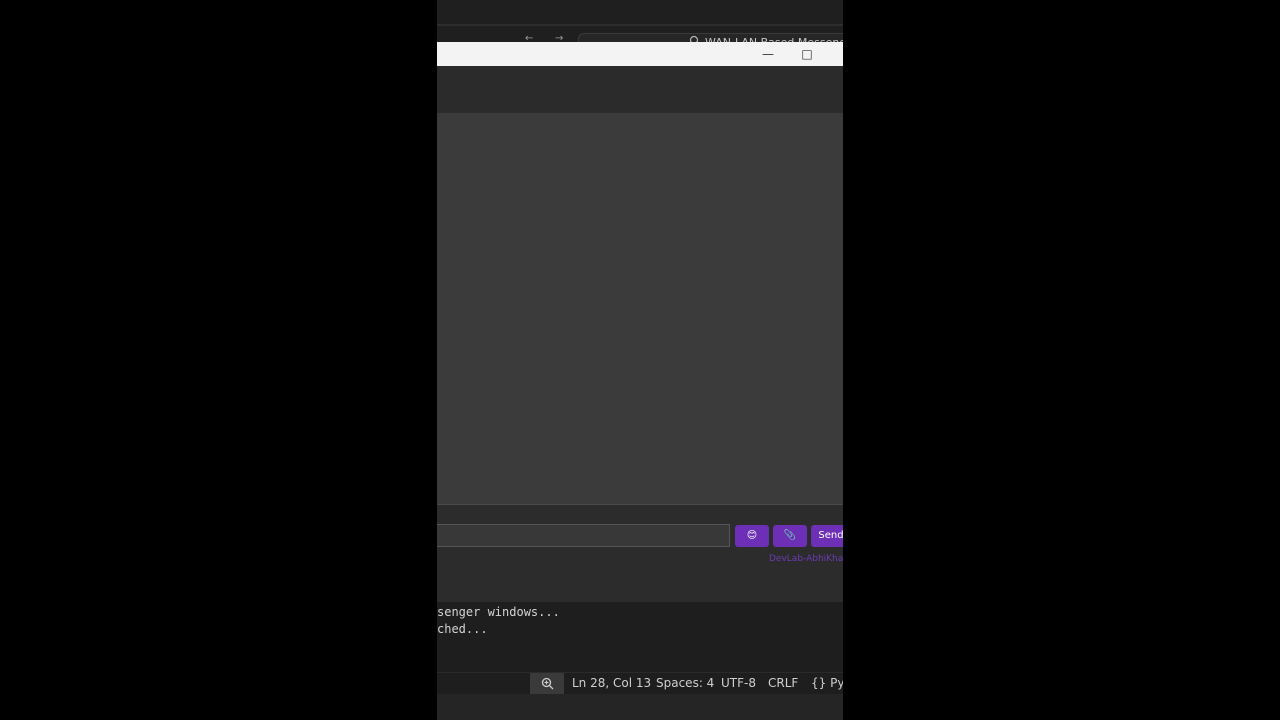  I want to click on minimize-icon: —, so click(768, 54).